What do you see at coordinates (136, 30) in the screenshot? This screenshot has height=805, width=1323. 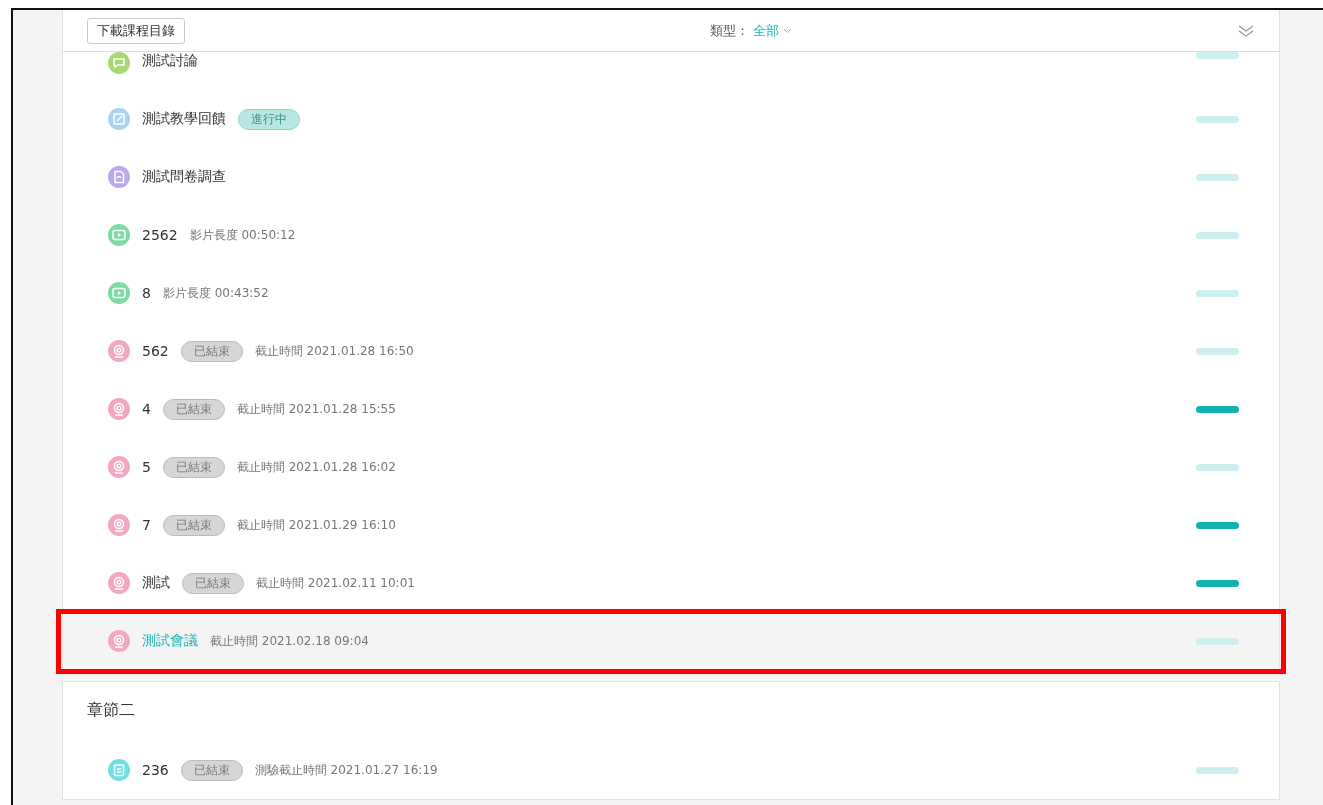 I see `download-button: 下載課程目錄` at bounding box center [136, 30].